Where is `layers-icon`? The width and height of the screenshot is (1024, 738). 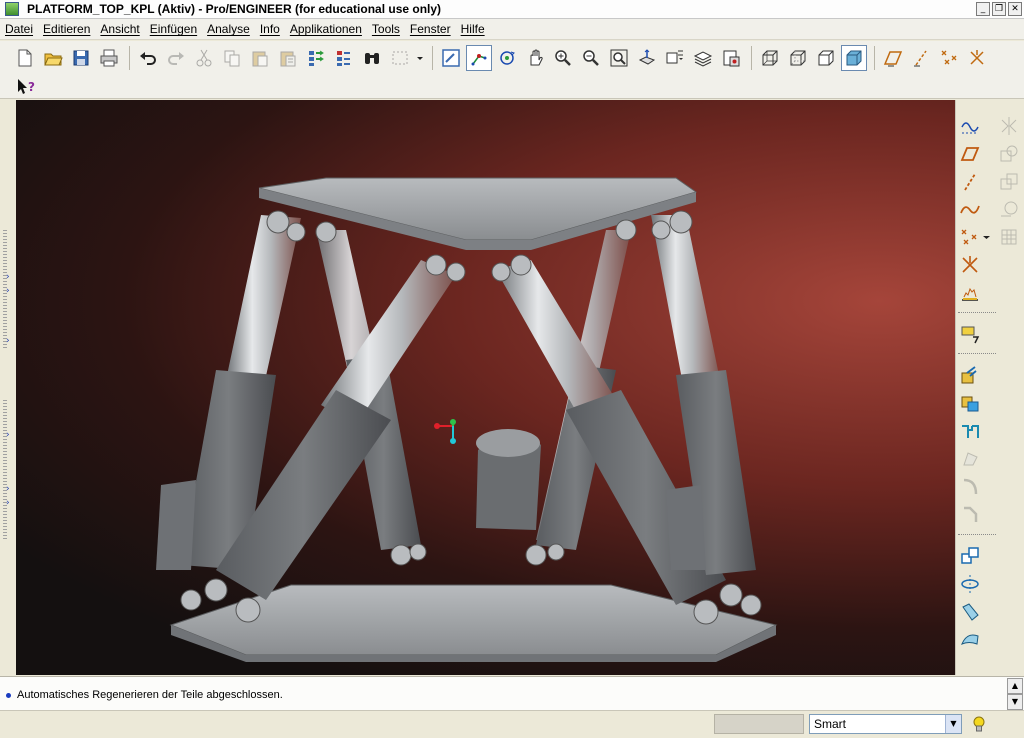 layers-icon is located at coordinates (703, 58).